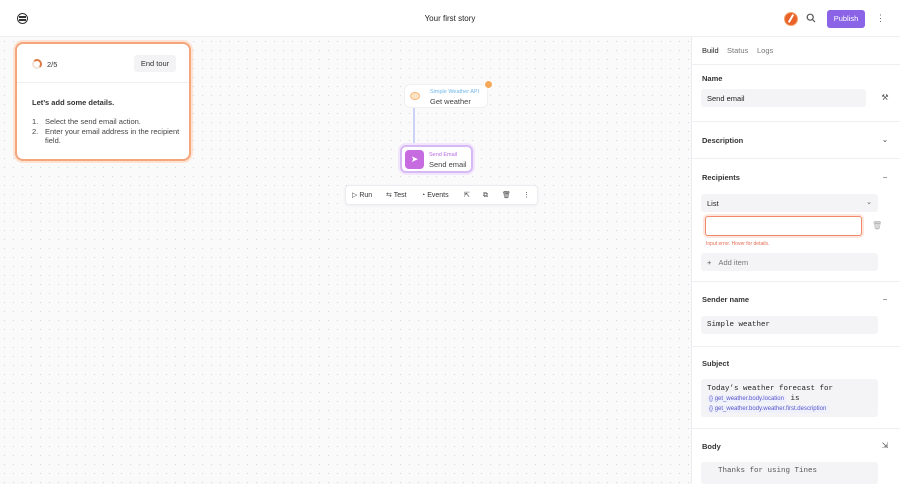 The image size is (900, 484). What do you see at coordinates (712, 78) in the screenshot?
I see `name-label: Name` at bounding box center [712, 78].